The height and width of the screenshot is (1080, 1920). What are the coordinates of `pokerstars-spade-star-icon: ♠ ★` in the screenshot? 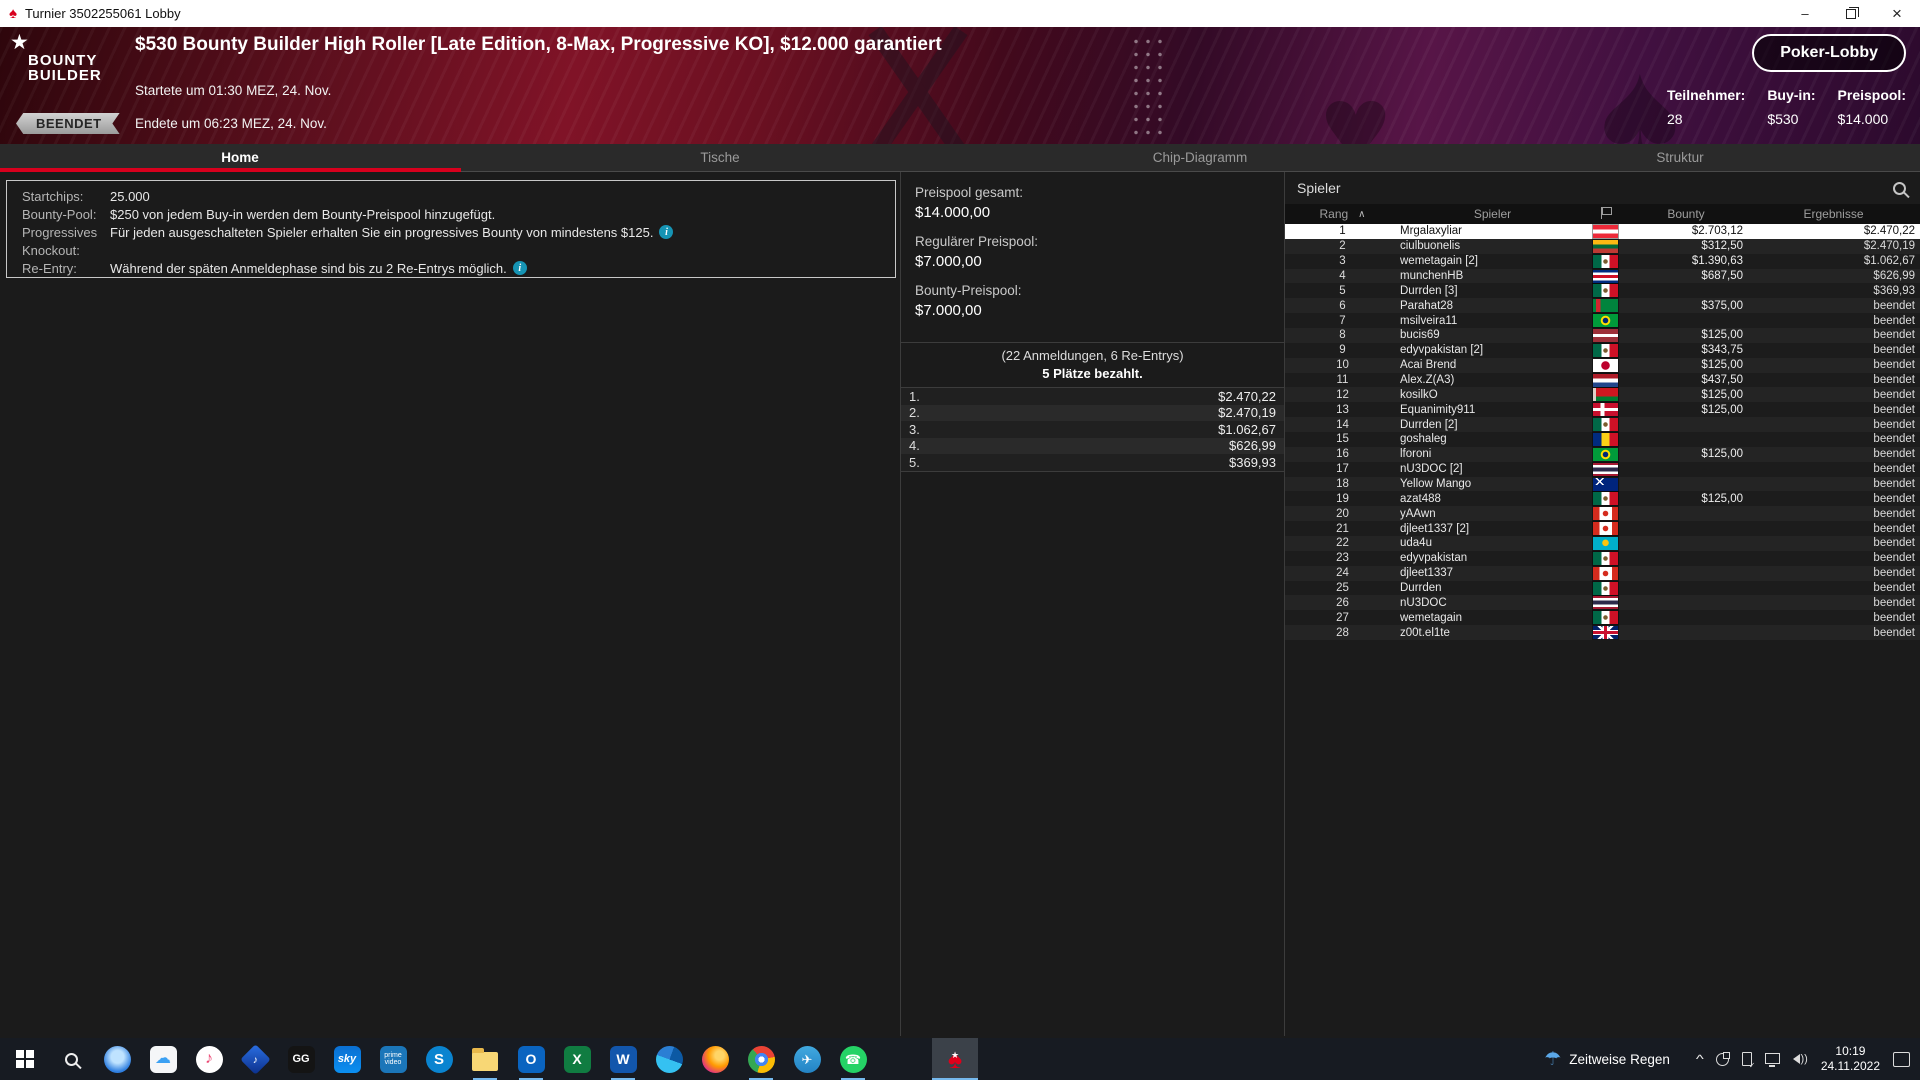 It's located at (955, 1058).